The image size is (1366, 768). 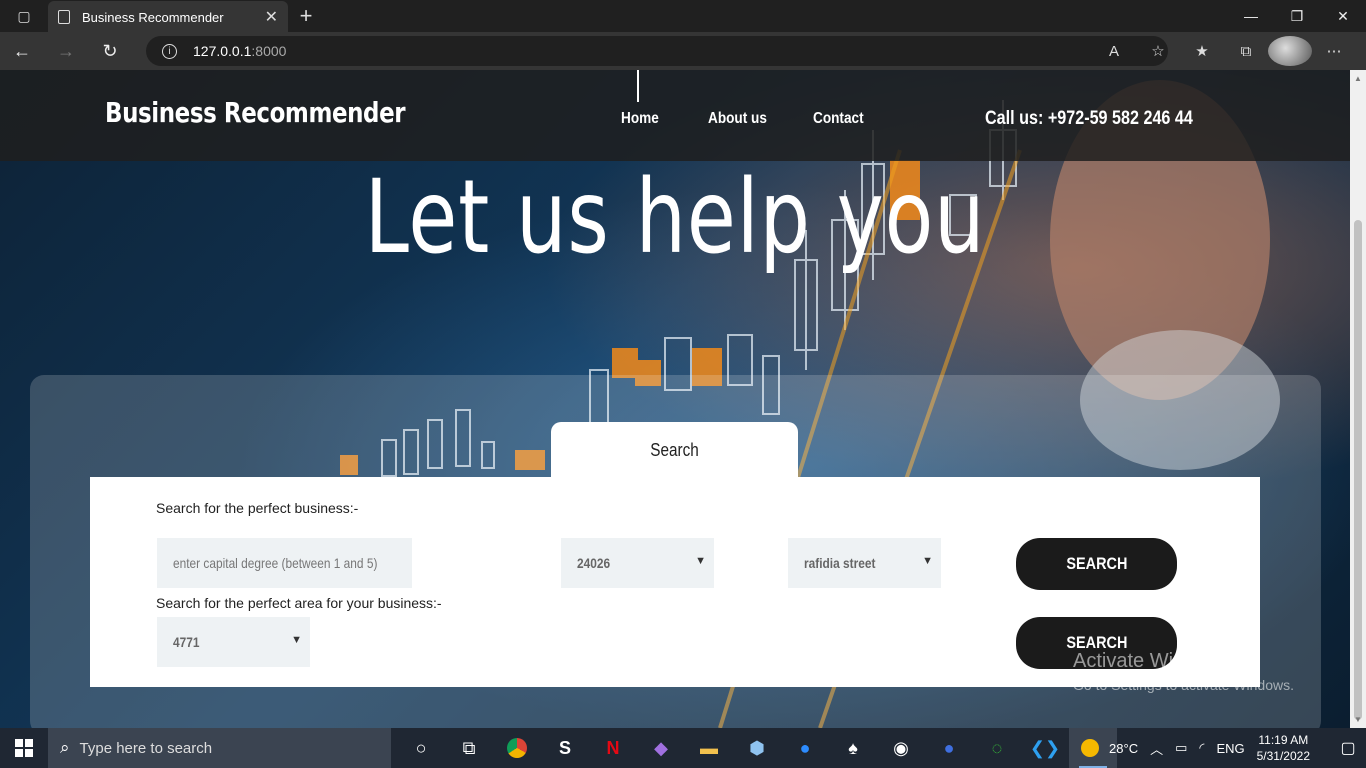 I want to click on cortana-icon: ○, so click(x=421, y=748).